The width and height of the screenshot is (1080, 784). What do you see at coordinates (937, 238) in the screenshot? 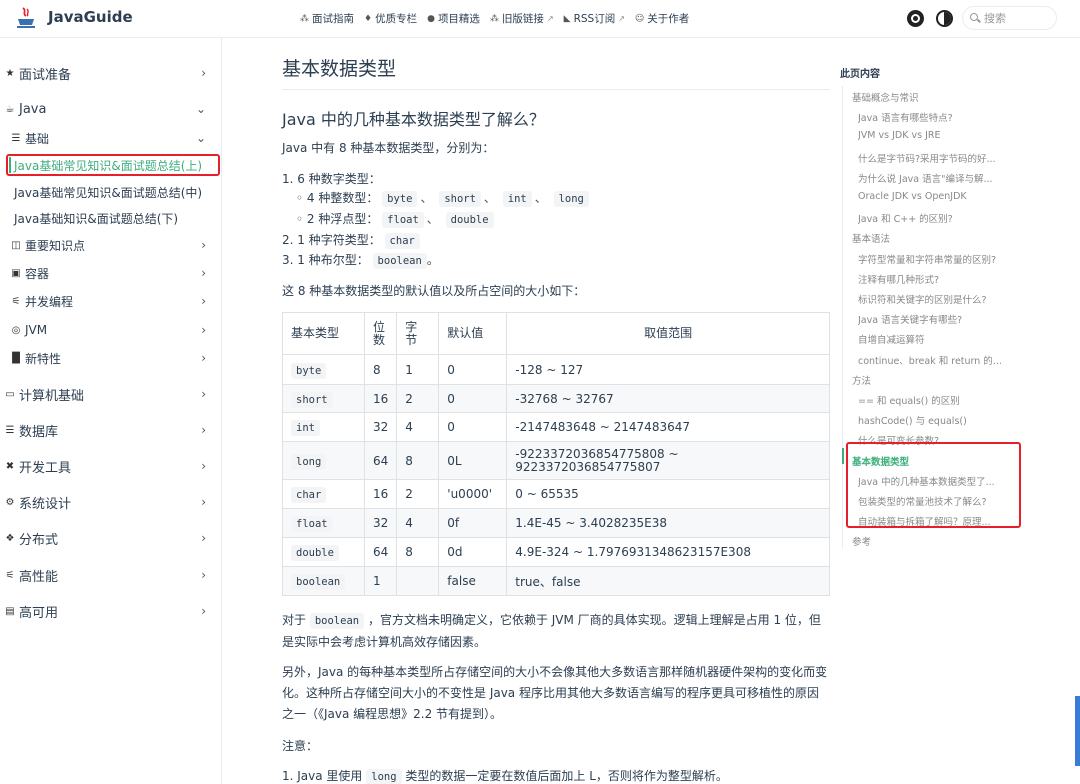
I see `toc-item: 基本语法` at bounding box center [937, 238].